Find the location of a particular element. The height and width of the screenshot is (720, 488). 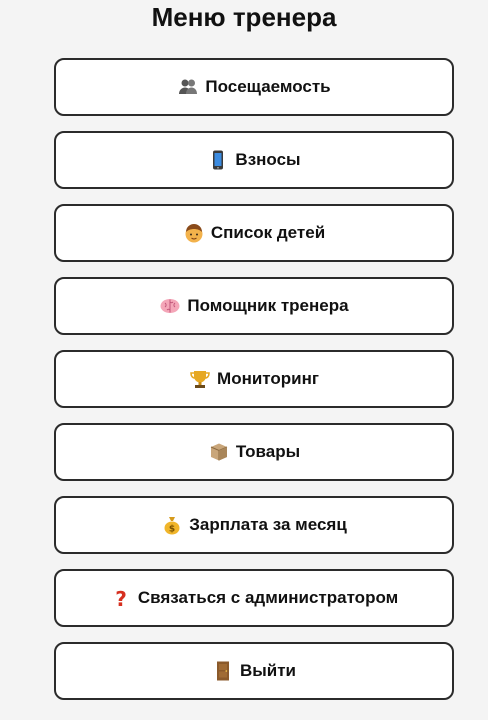

child-icon is located at coordinates (194, 233).